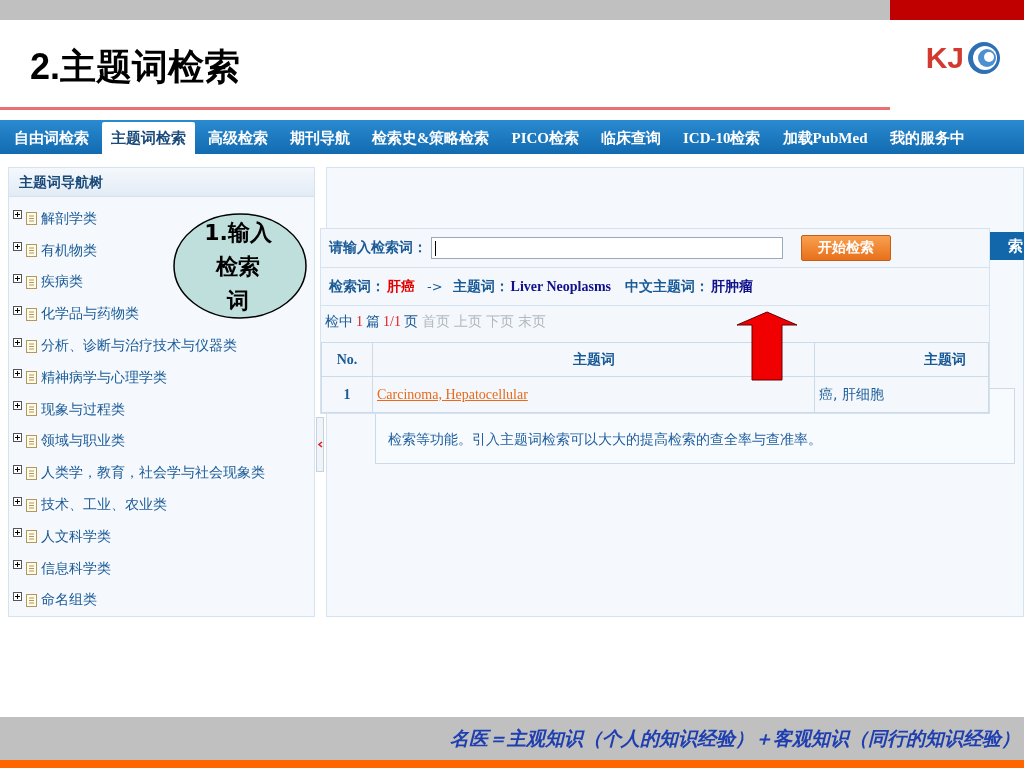 This screenshot has width=1024, height=768. Describe the element at coordinates (667, 286) in the screenshot. I see `cn-subject-label: 中文主题词：` at that location.